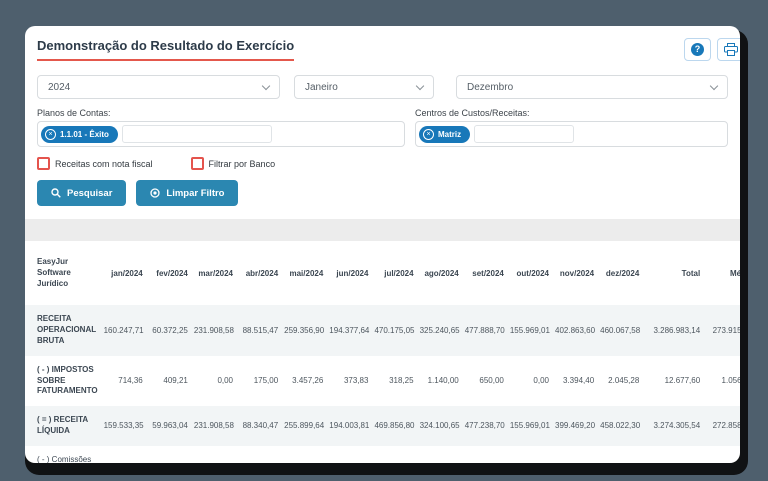  Describe the element at coordinates (575, 331) in the screenshot. I see `month-value: 402.863,60` at that location.